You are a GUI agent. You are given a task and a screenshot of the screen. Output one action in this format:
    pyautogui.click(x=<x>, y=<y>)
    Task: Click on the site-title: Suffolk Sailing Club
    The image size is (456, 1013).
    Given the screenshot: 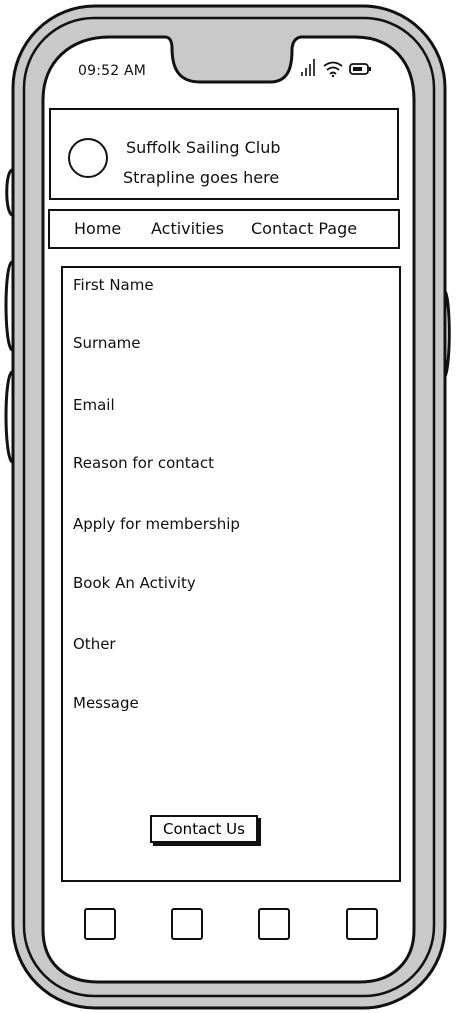 What is the action you would take?
    pyautogui.click(x=203, y=147)
    